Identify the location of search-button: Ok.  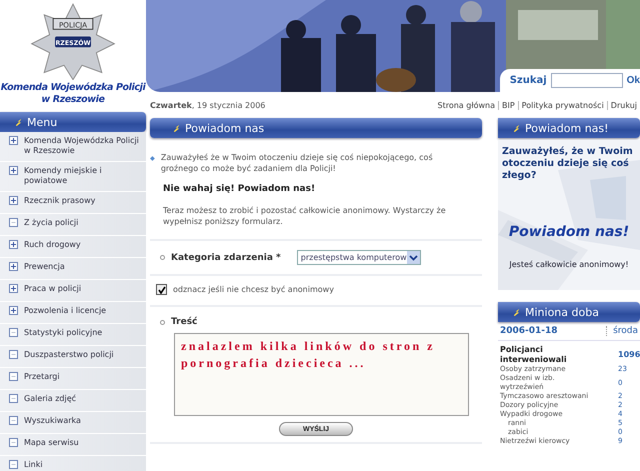
(633, 80).